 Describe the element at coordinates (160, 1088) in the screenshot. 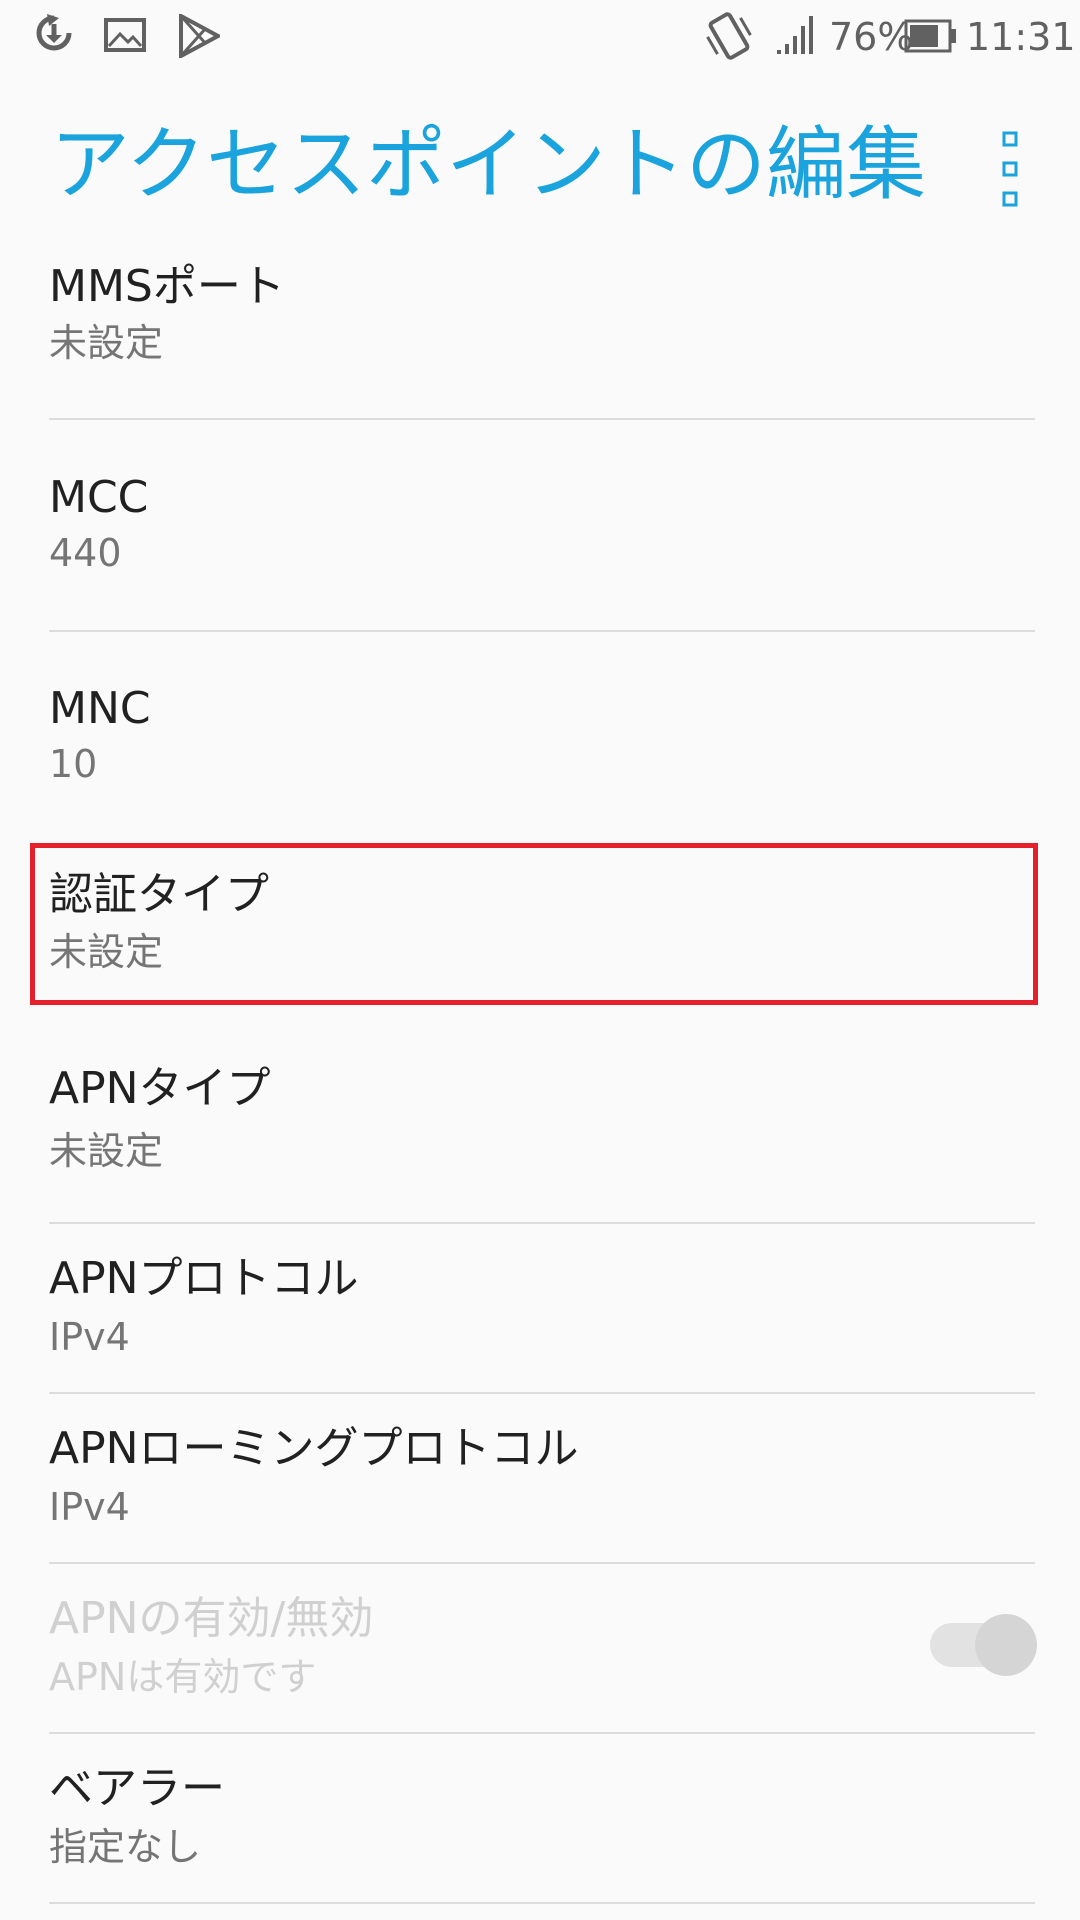

I see `setting-title: APNタイプ` at that location.